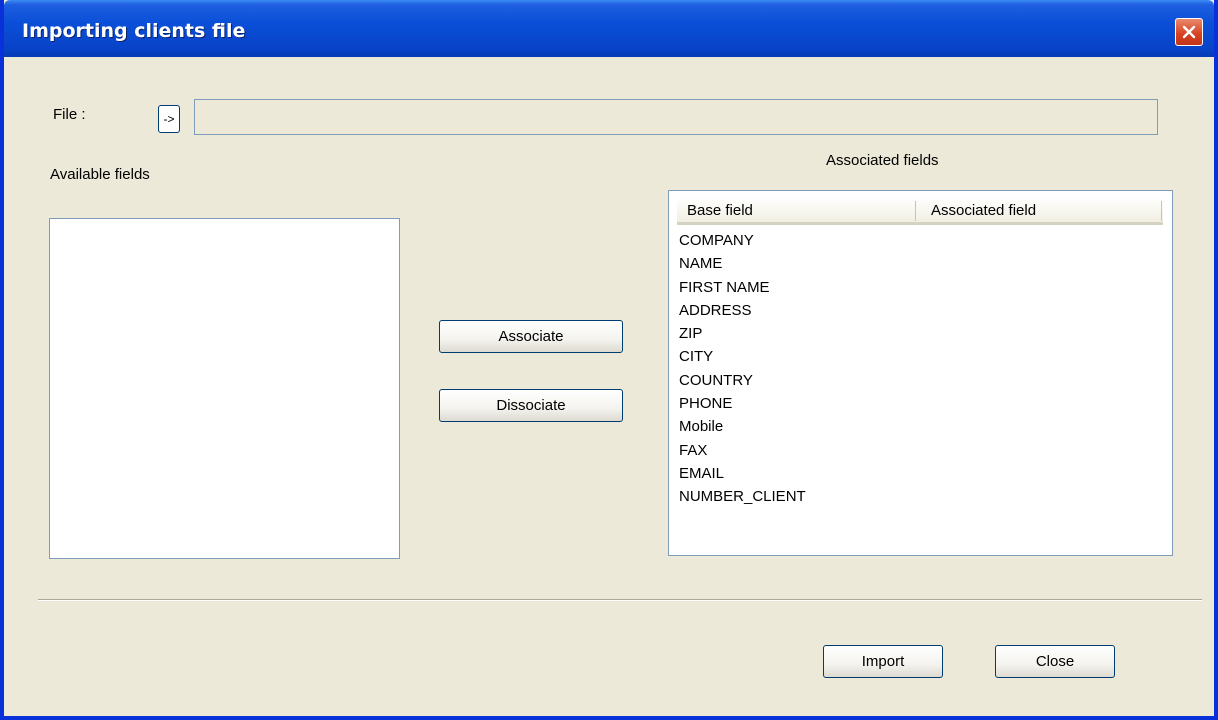  What do you see at coordinates (716, 380) in the screenshot?
I see `base-field-cell: COUNTRY` at bounding box center [716, 380].